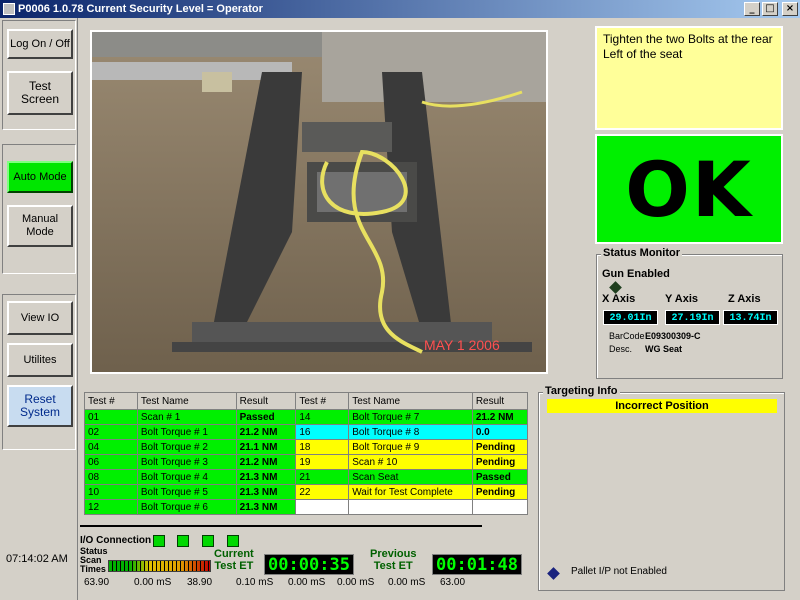  I want to click on ok-status-text: OK, so click(689, 189).